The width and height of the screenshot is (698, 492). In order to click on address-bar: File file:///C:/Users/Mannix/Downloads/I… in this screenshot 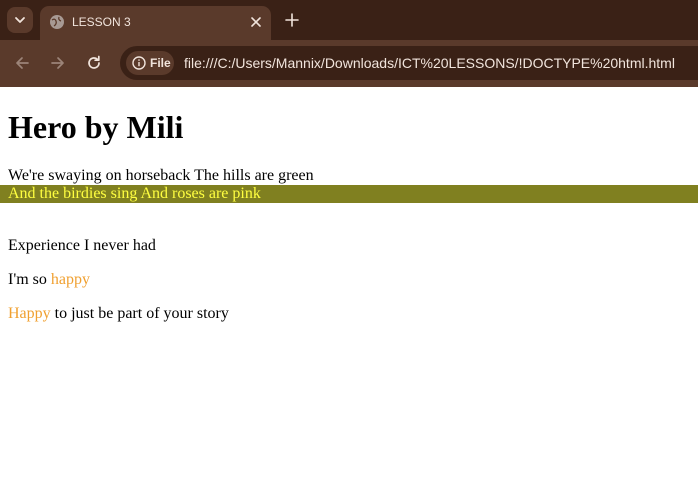, I will do `click(409, 63)`.